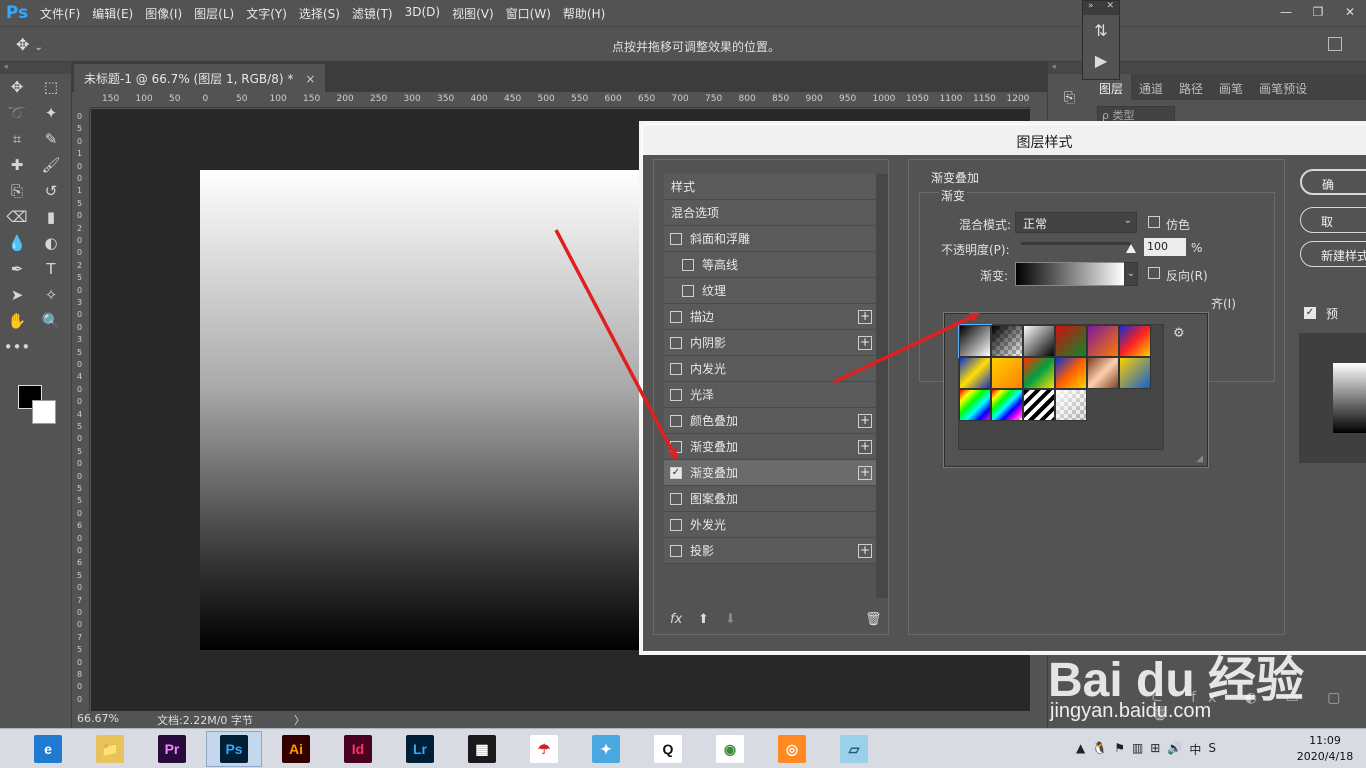 The height and width of the screenshot is (768, 1366). I want to click on tray-icon: 🐧, so click(1099, 749).